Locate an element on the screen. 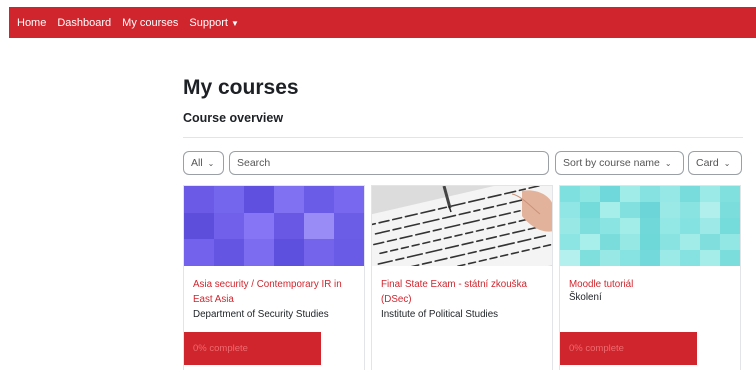 The height and width of the screenshot is (370, 756). nav-my-courses: My courses is located at coordinates (150, 23).